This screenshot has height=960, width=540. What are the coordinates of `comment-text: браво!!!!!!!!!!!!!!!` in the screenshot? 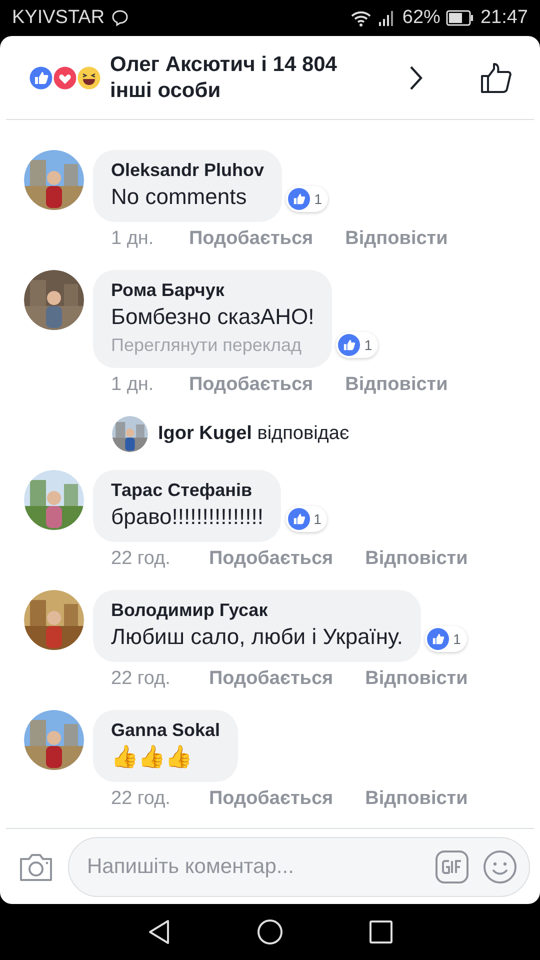 It's located at (187, 517).